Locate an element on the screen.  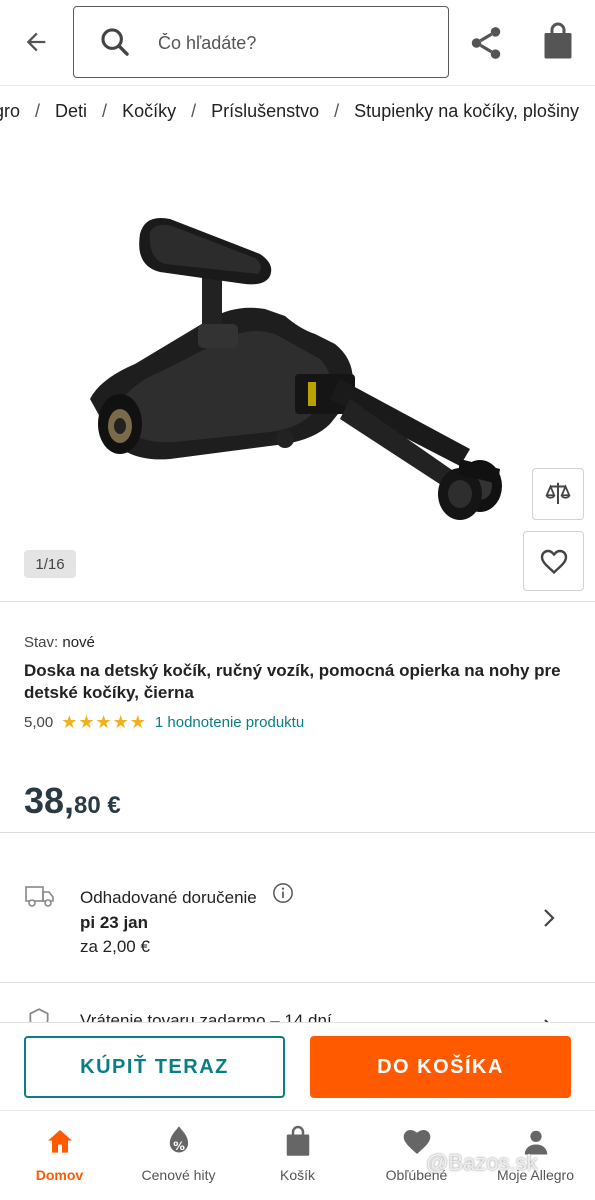
product-price: 38,80 € is located at coordinates (72, 801).